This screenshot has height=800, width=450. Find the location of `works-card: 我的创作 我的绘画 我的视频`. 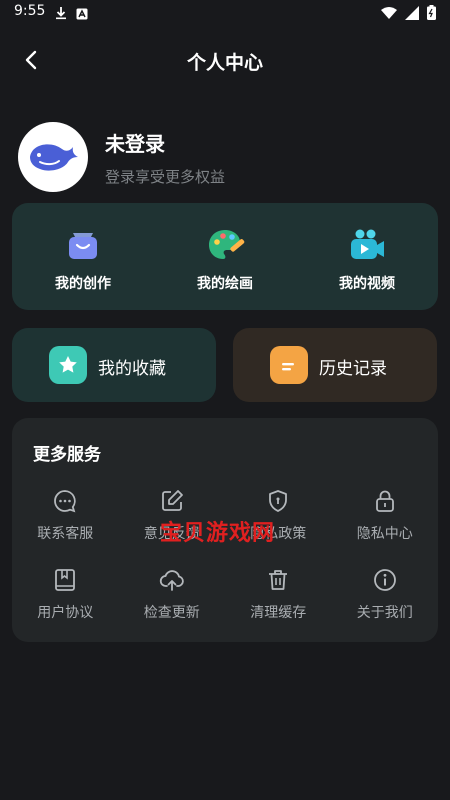

works-card: 我的创作 我的绘画 我的视频 is located at coordinates (225, 256).